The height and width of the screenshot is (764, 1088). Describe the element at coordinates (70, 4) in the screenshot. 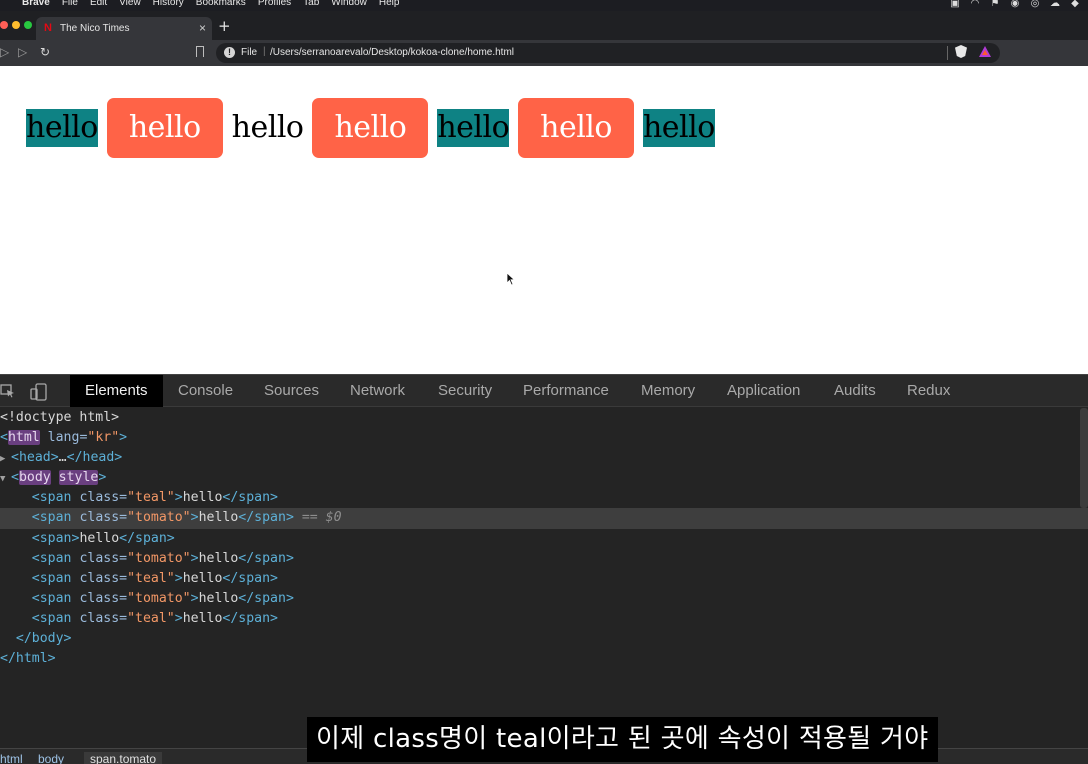

I see `menu-file: File` at that location.